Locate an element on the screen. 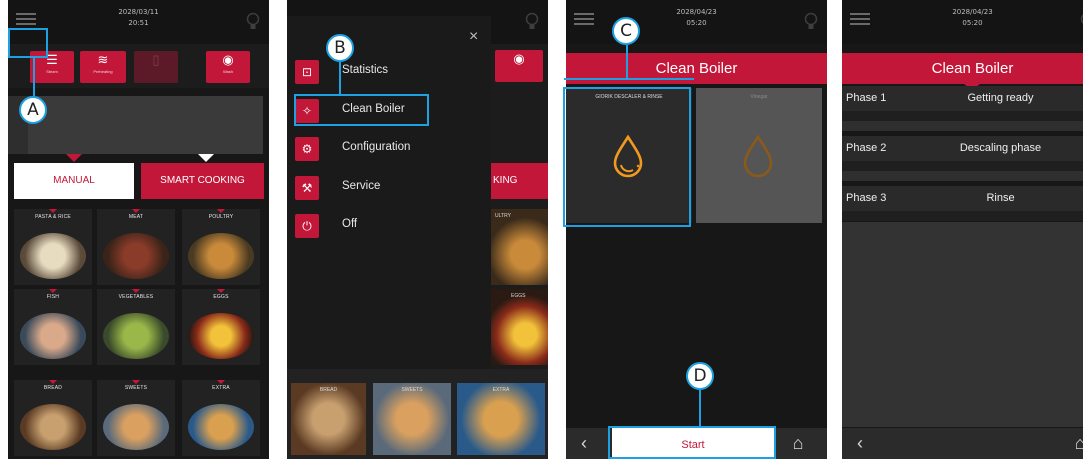  quick-button-wash: ◉ is located at coordinates (519, 66).